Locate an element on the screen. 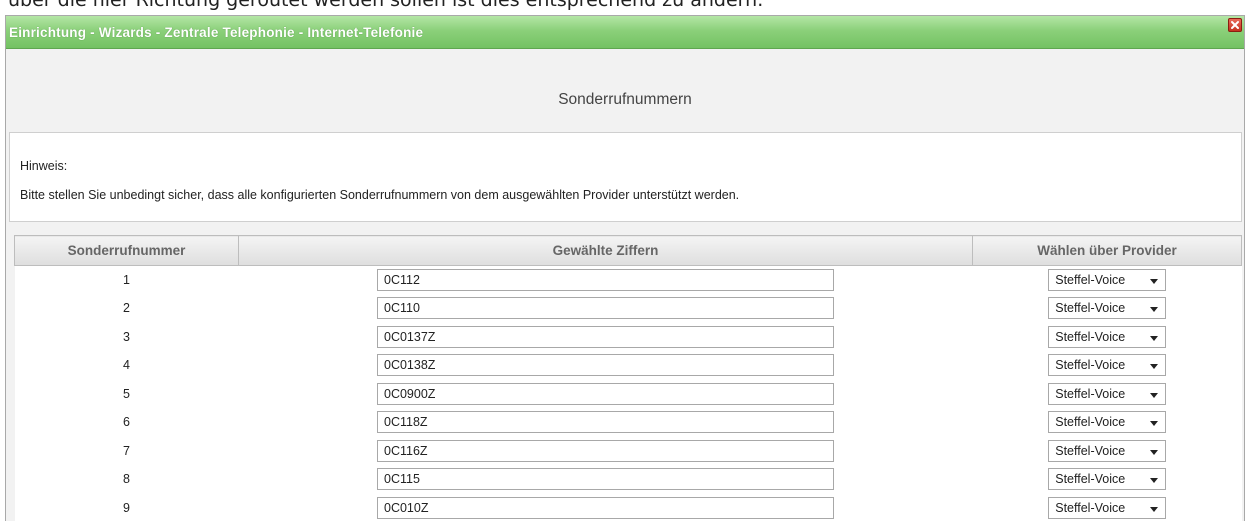 The image size is (1251, 521). row-number: 4 is located at coordinates (126, 365).